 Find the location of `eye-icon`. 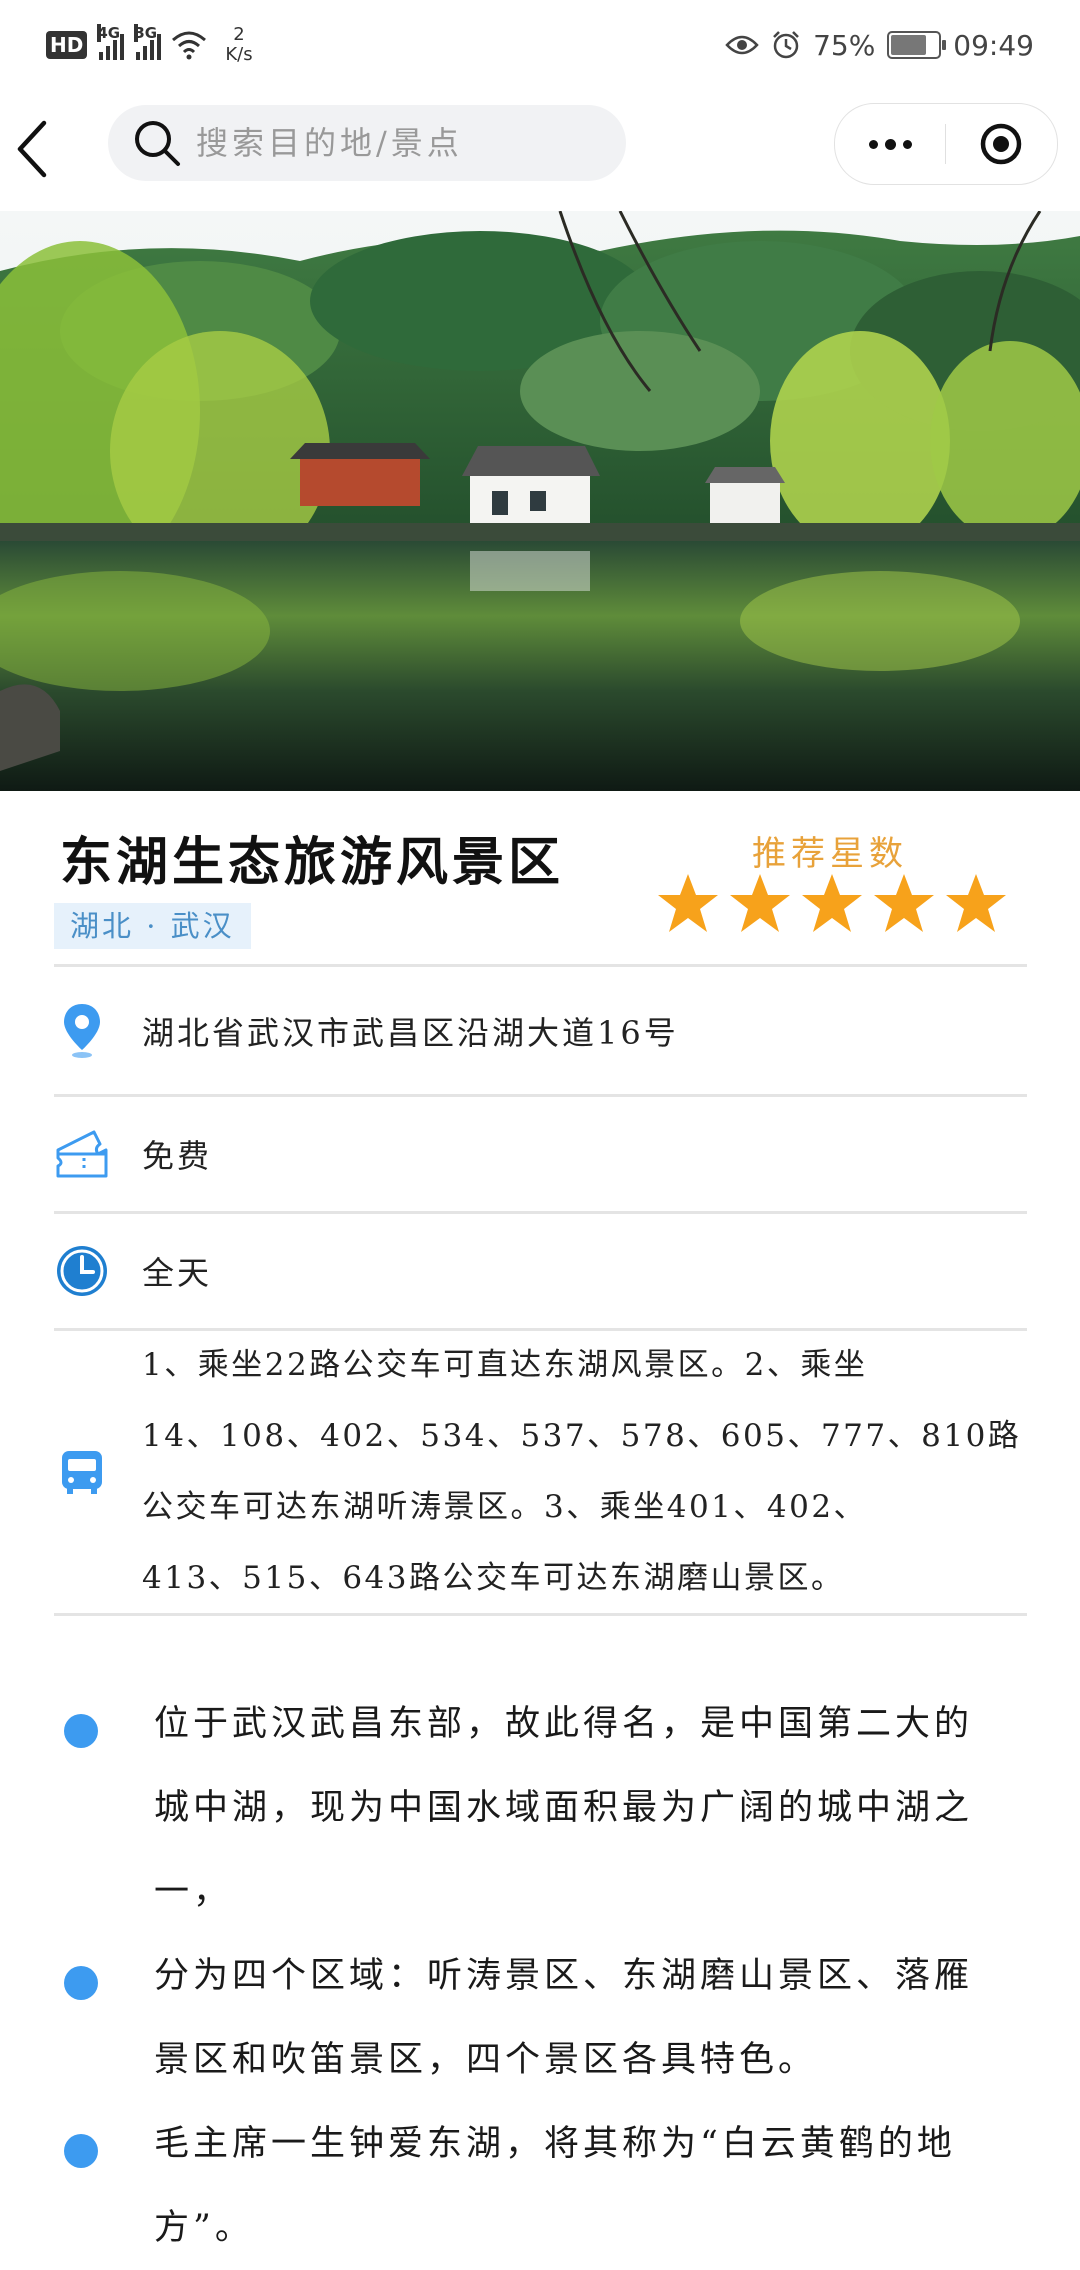

eye-icon is located at coordinates (742, 45).